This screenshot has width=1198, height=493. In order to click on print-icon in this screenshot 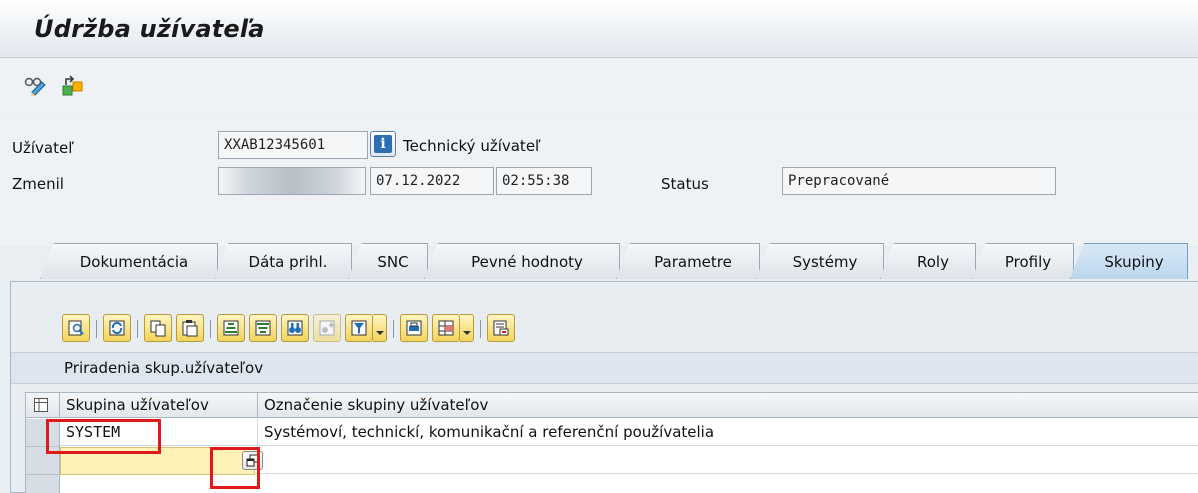, I will do `click(414, 328)`.